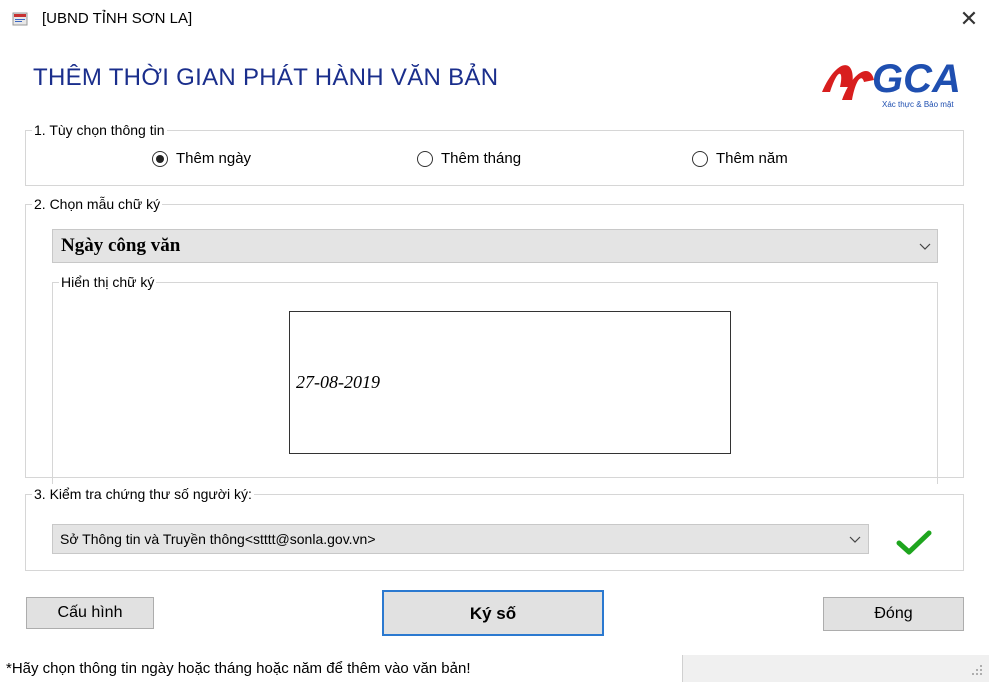 This screenshot has height=682, width=989. What do you see at coordinates (338, 382) in the screenshot?
I see `signature-preview-date: 27-08-2019` at bounding box center [338, 382].